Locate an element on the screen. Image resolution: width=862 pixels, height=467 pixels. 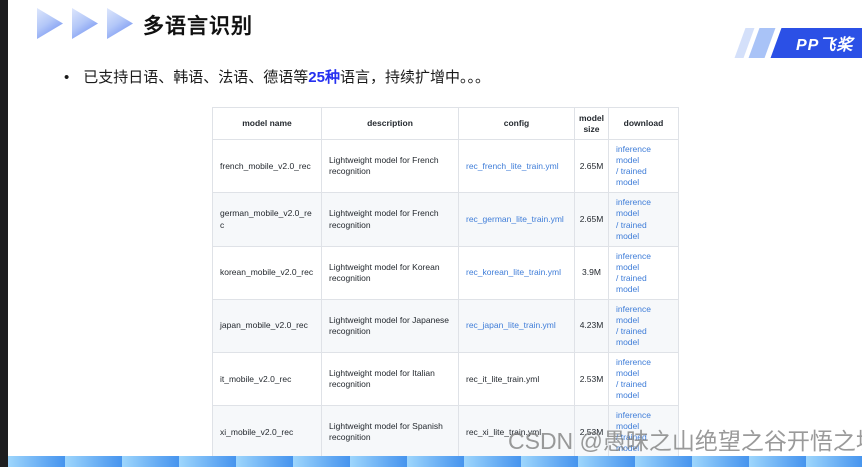
cell-model-name: korean_mobile_v2.0_rec is located at coordinates (267, 272).